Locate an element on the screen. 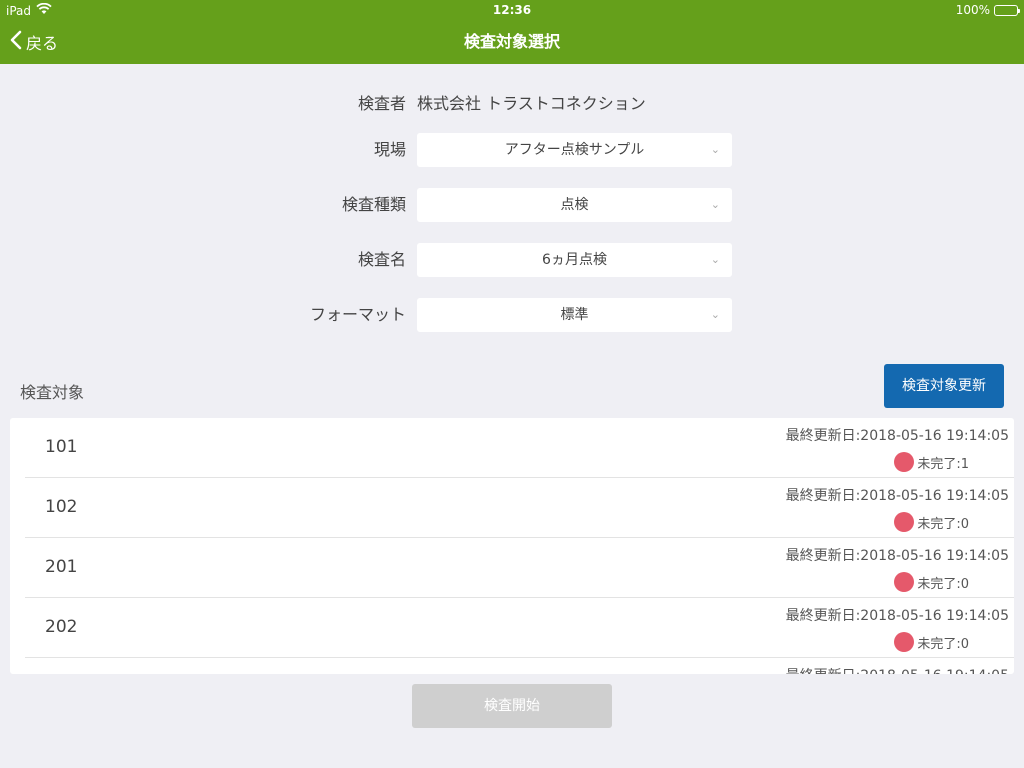  update-targets-button: 検査対象更新 is located at coordinates (944, 386).